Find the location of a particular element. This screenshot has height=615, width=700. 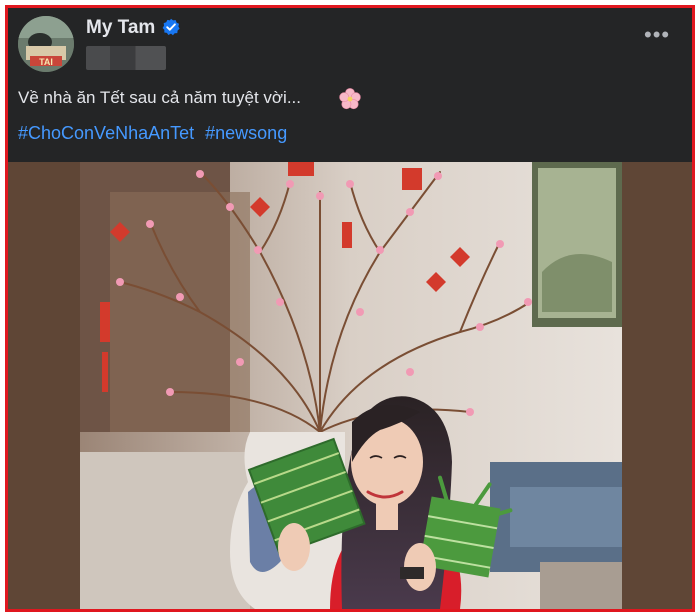

cherry-blossom-icon is located at coordinates (350, 99).